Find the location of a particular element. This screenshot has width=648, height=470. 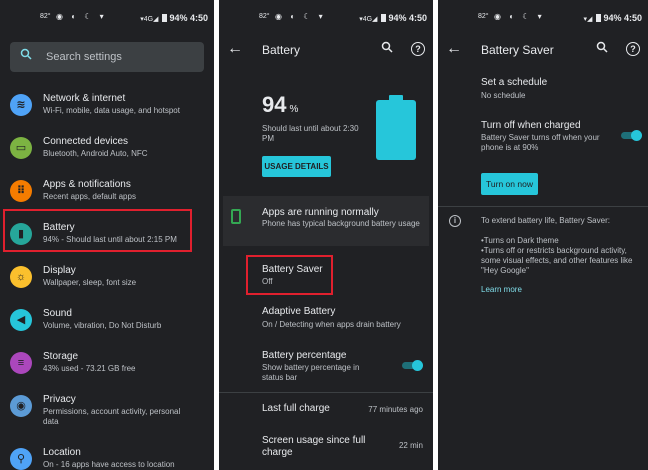

settings-item-storage: ≡ Storage 43% used - 73.21 GB free is located at coordinates (107, 366).